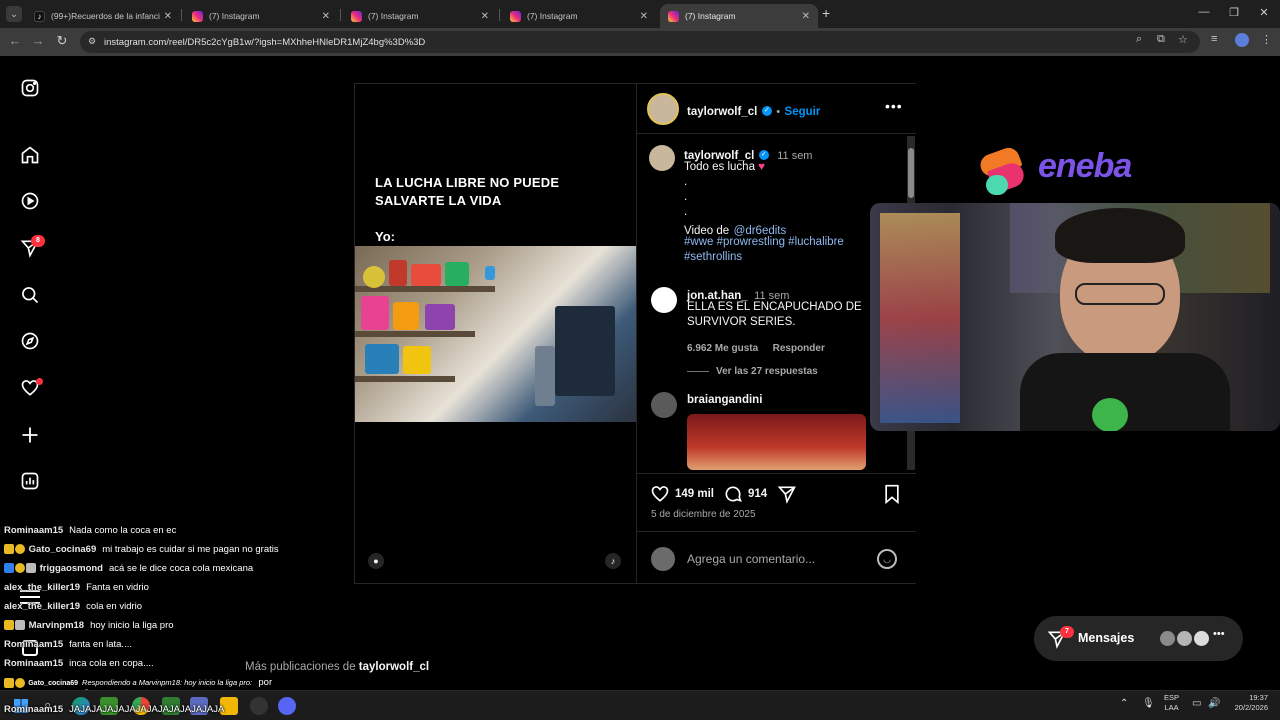 The image size is (1280, 720). I want to click on hashtags-line: #wwe #prowrestling #luchalibre, so click(764, 242).